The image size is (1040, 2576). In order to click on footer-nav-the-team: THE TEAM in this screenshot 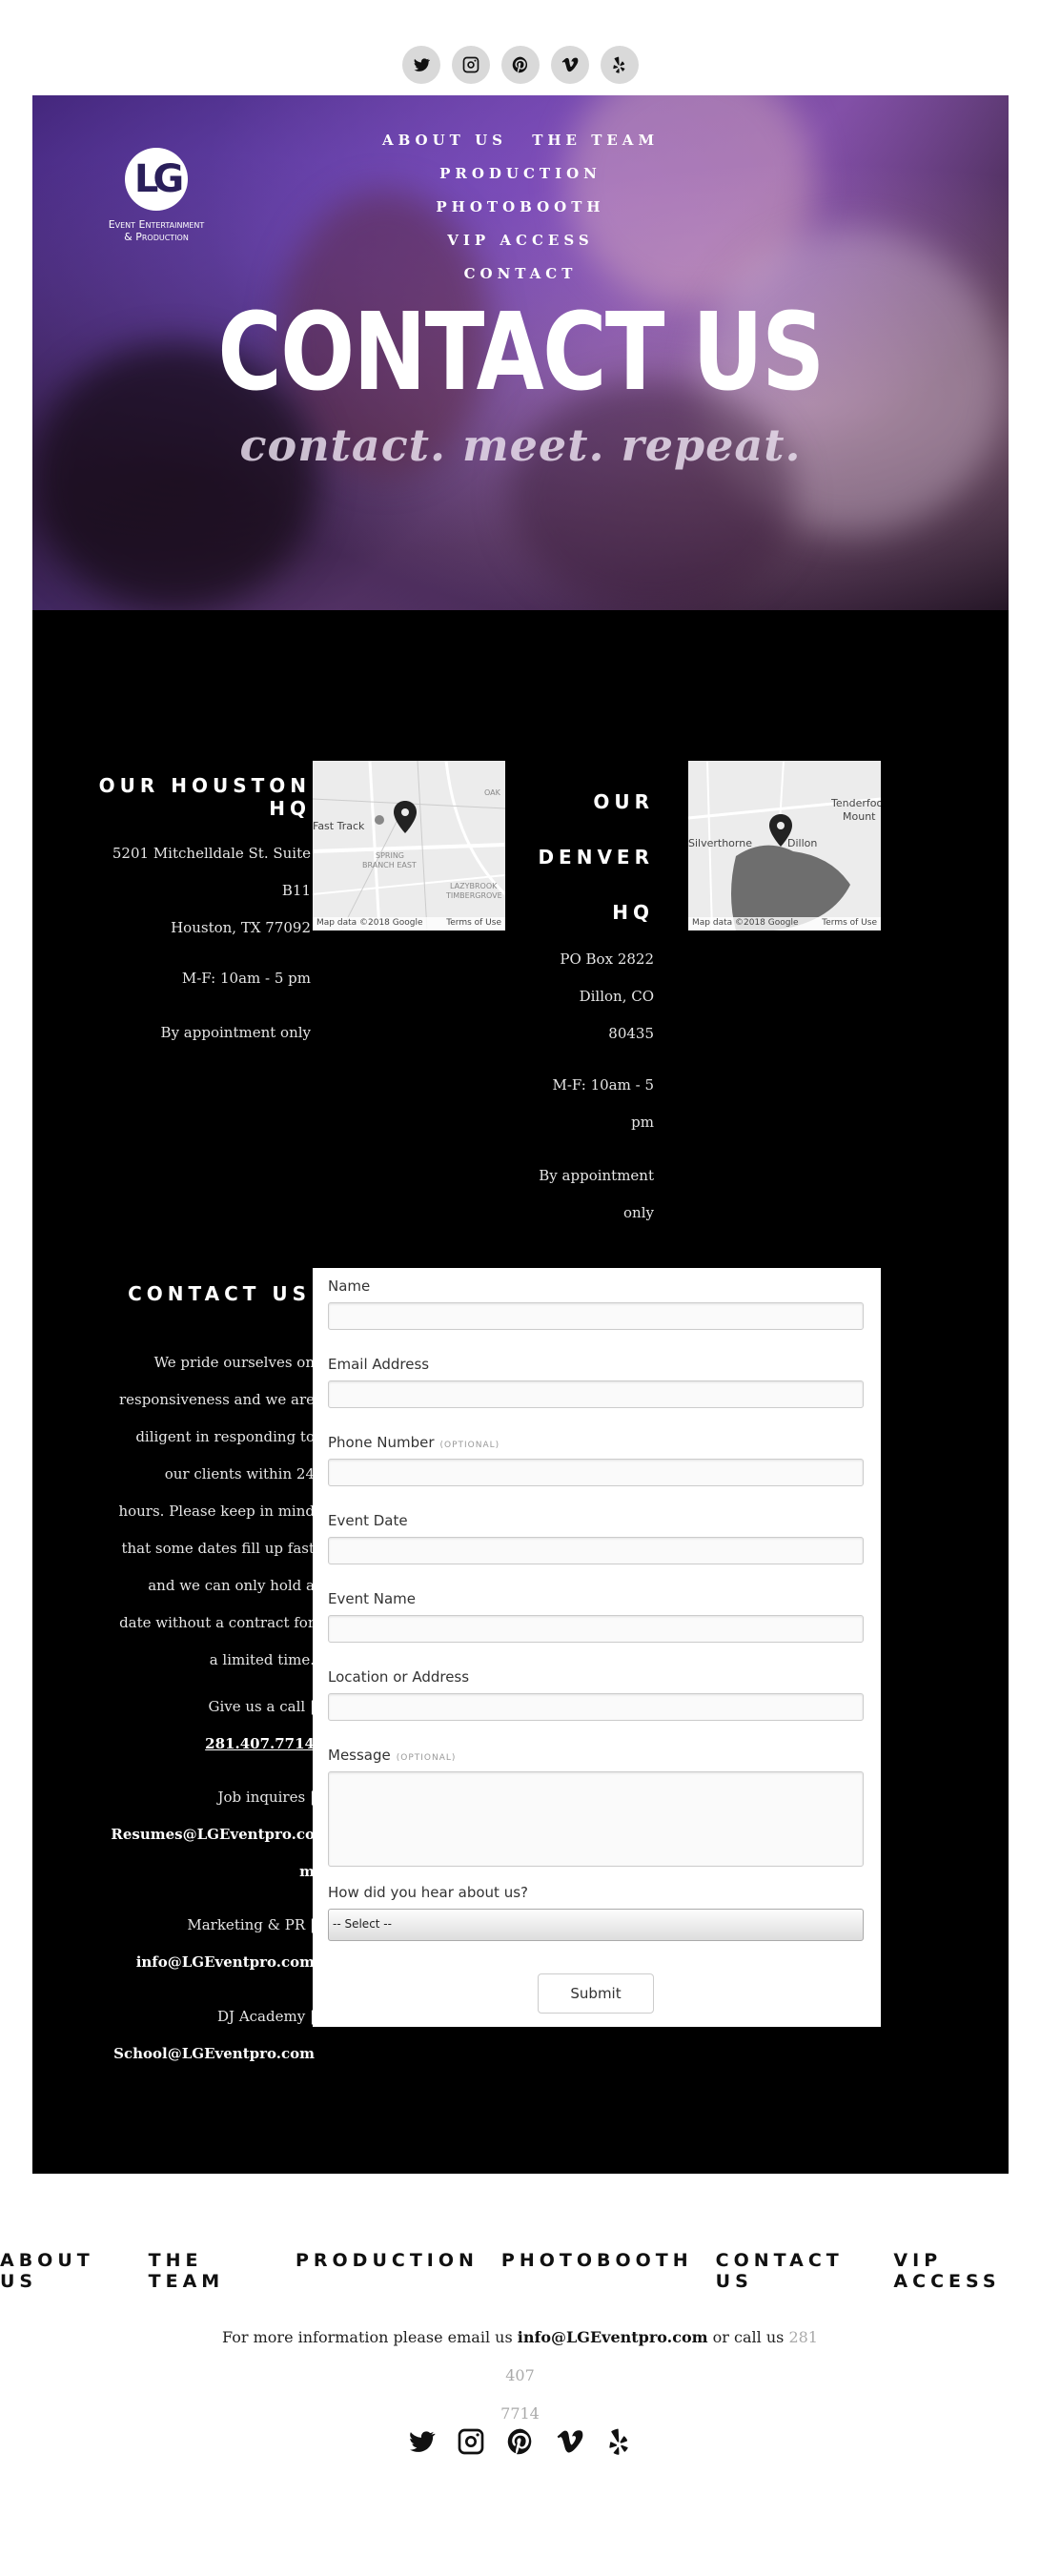, I will do `click(211, 2271)`.